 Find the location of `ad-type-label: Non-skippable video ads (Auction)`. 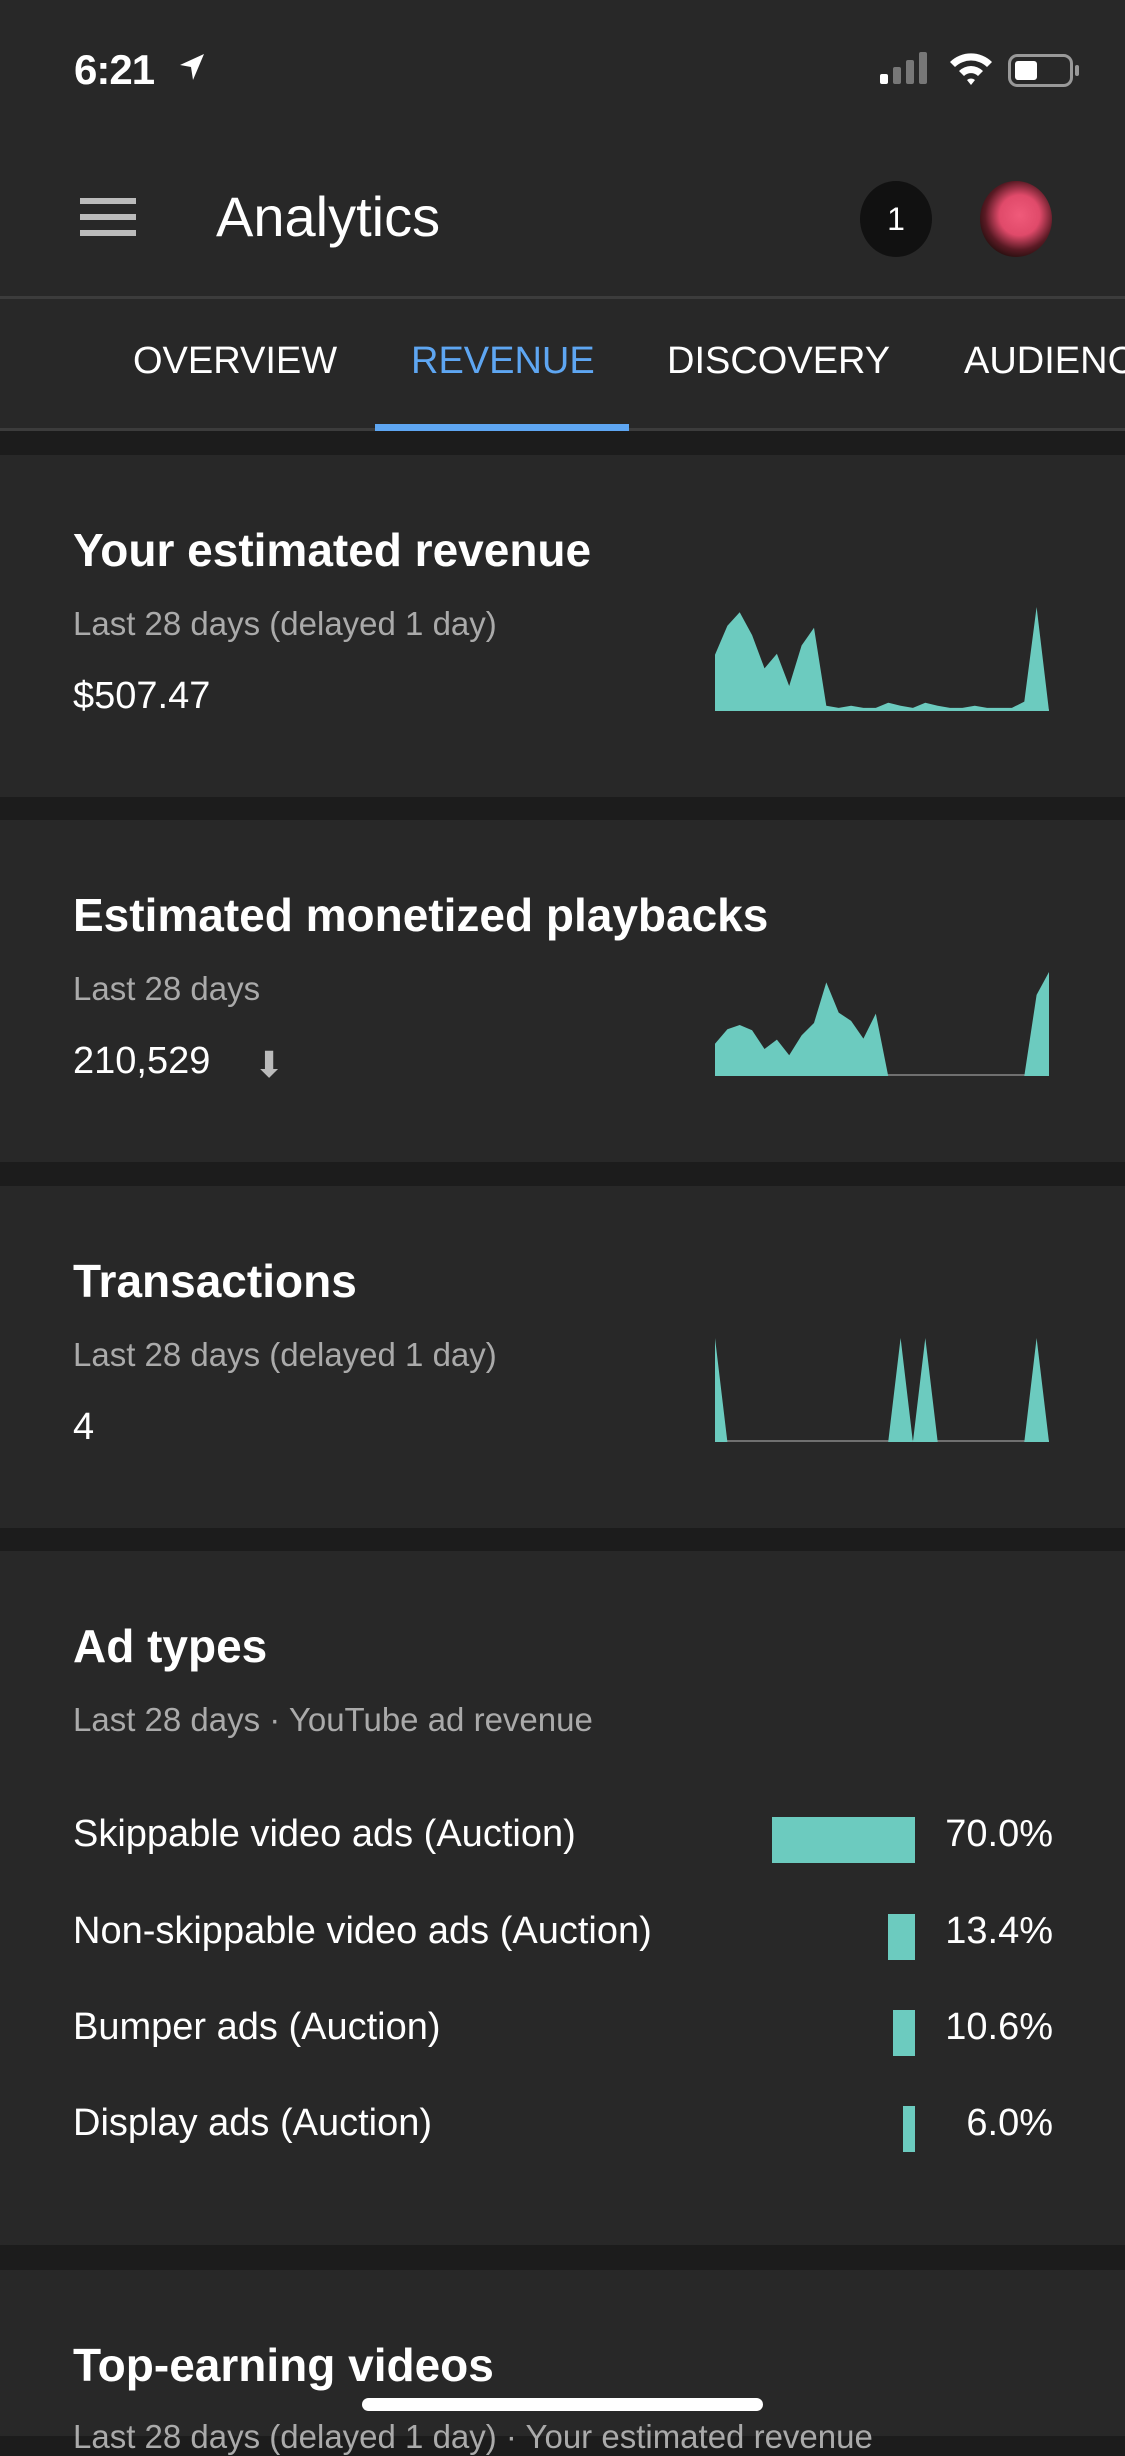

ad-type-label: Non-skippable video ads (Auction) is located at coordinates (362, 1931).